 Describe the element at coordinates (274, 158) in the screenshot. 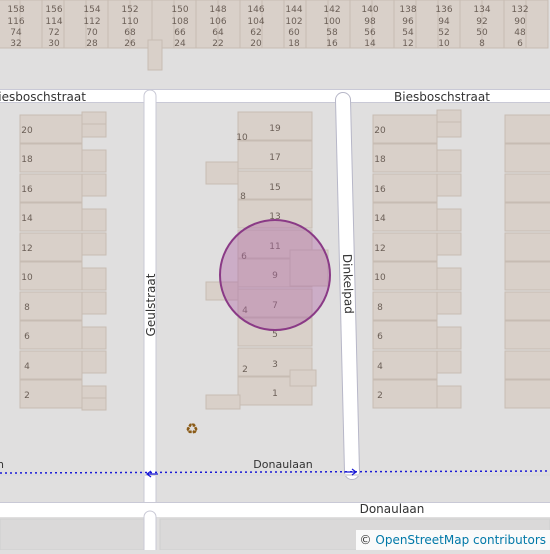

I see `house-number: 17` at that location.